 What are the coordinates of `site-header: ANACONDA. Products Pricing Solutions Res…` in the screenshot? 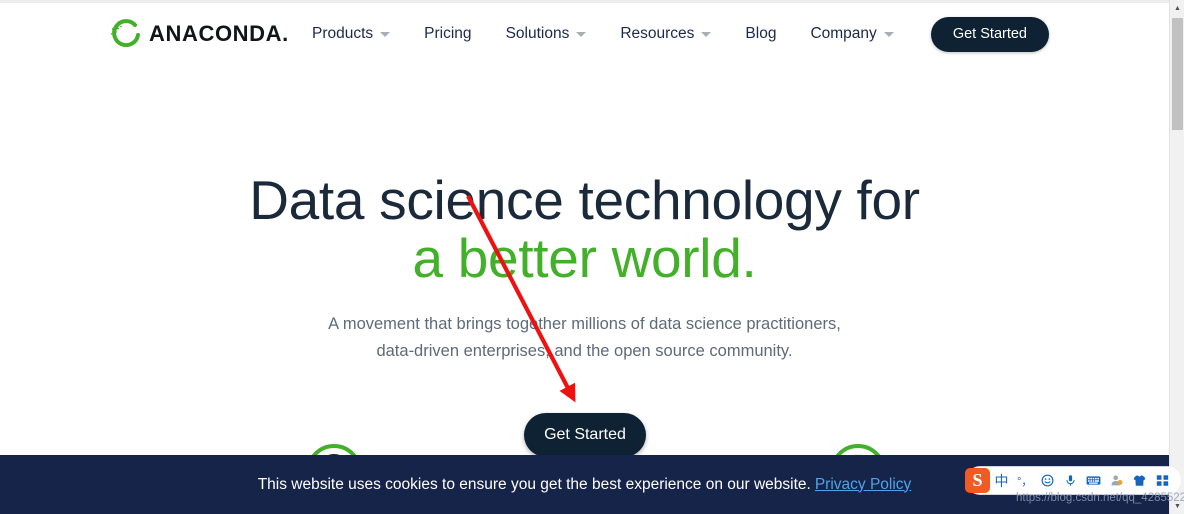 It's located at (584, 33).